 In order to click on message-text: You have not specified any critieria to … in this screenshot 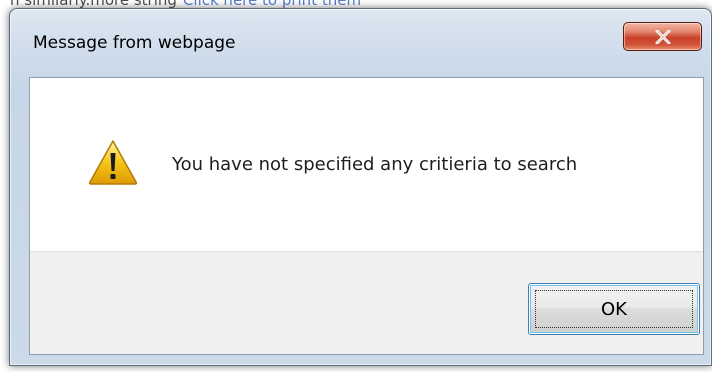, I will do `click(375, 164)`.